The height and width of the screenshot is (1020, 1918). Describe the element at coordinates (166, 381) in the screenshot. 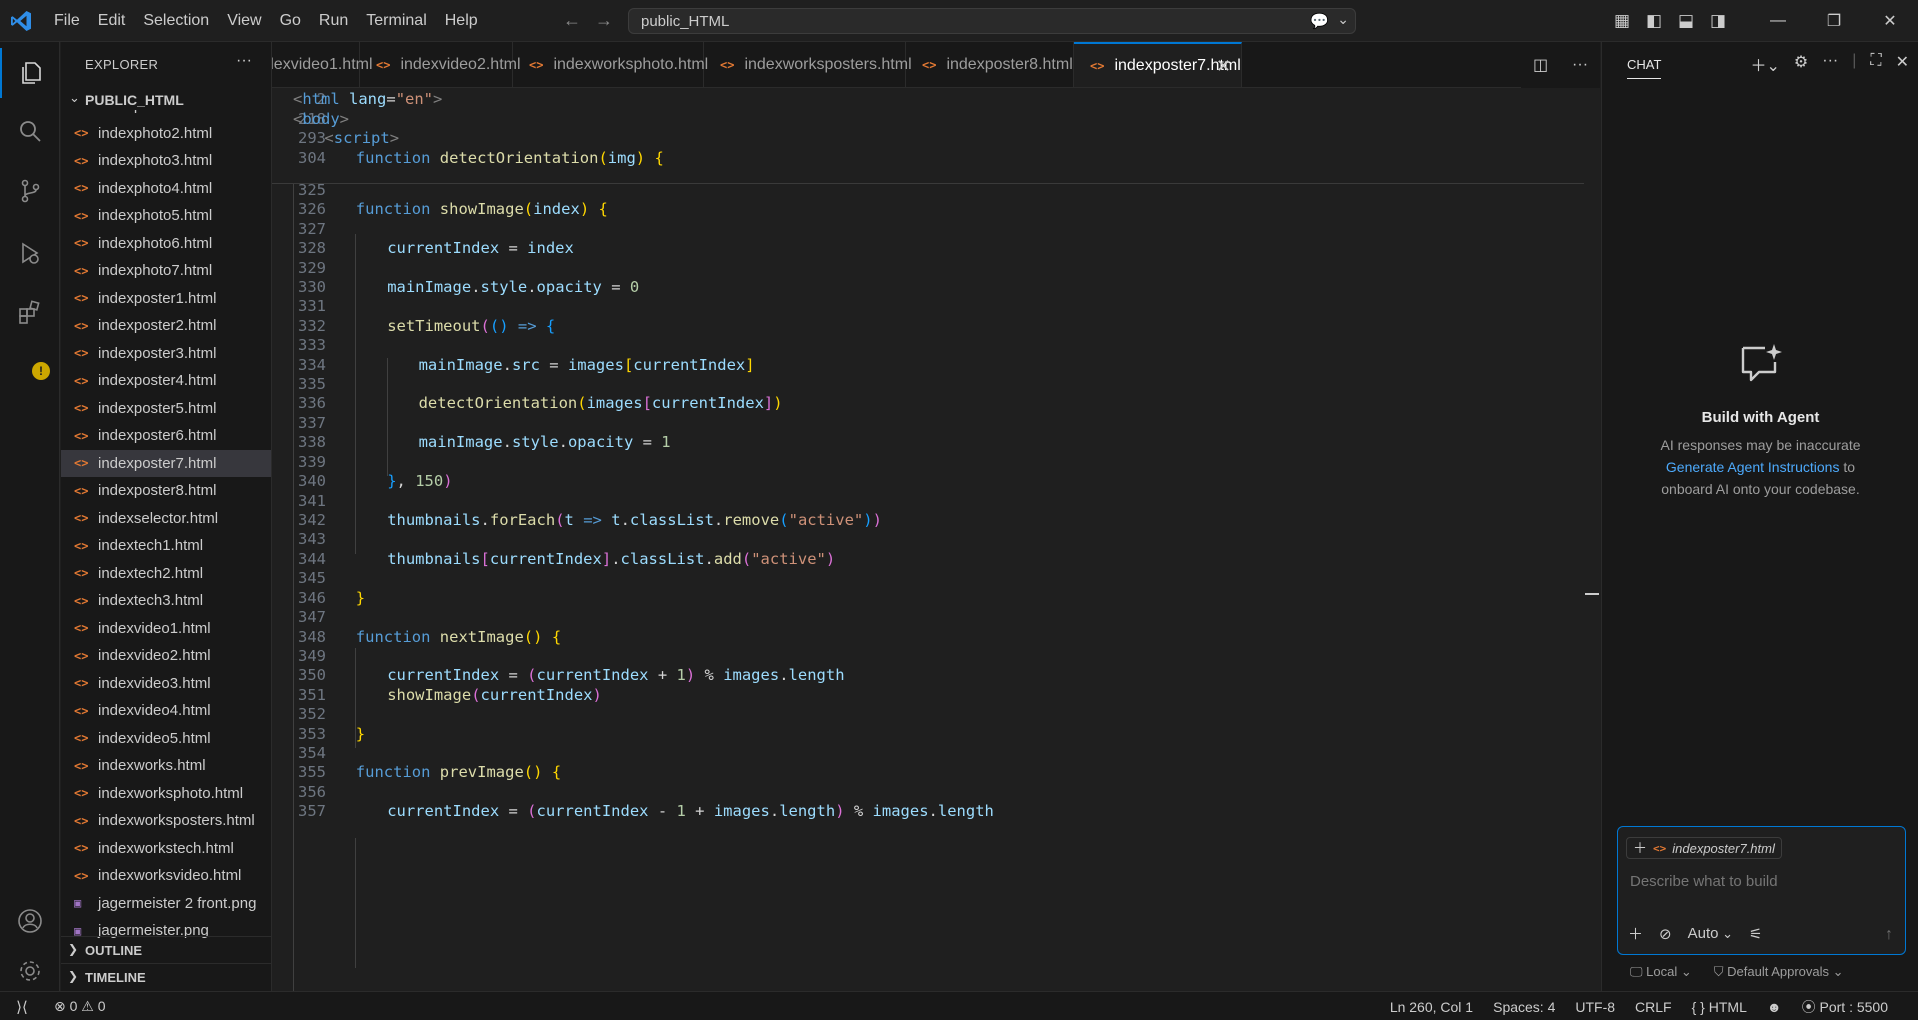

I see `file-item: <> indexposter4.html` at that location.